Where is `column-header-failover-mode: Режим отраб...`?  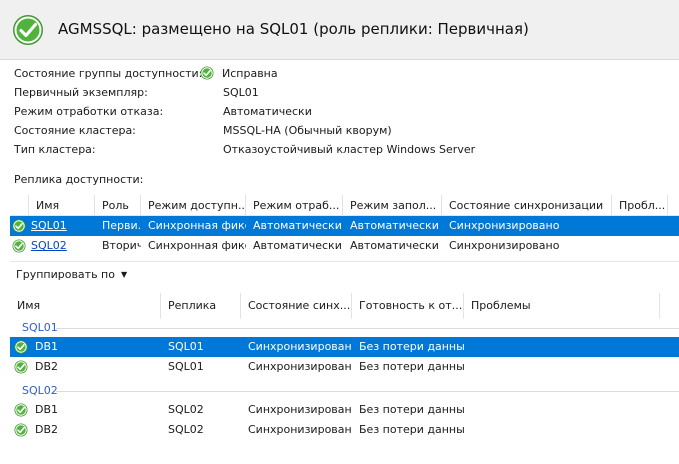
column-header-failover-mode: Режим отраб... is located at coordinates (294, 205).